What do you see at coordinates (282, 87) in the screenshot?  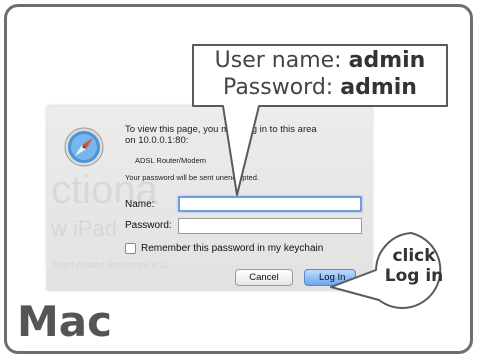 I see `password-hint-label: Password:` at bounding box center [282, 87].